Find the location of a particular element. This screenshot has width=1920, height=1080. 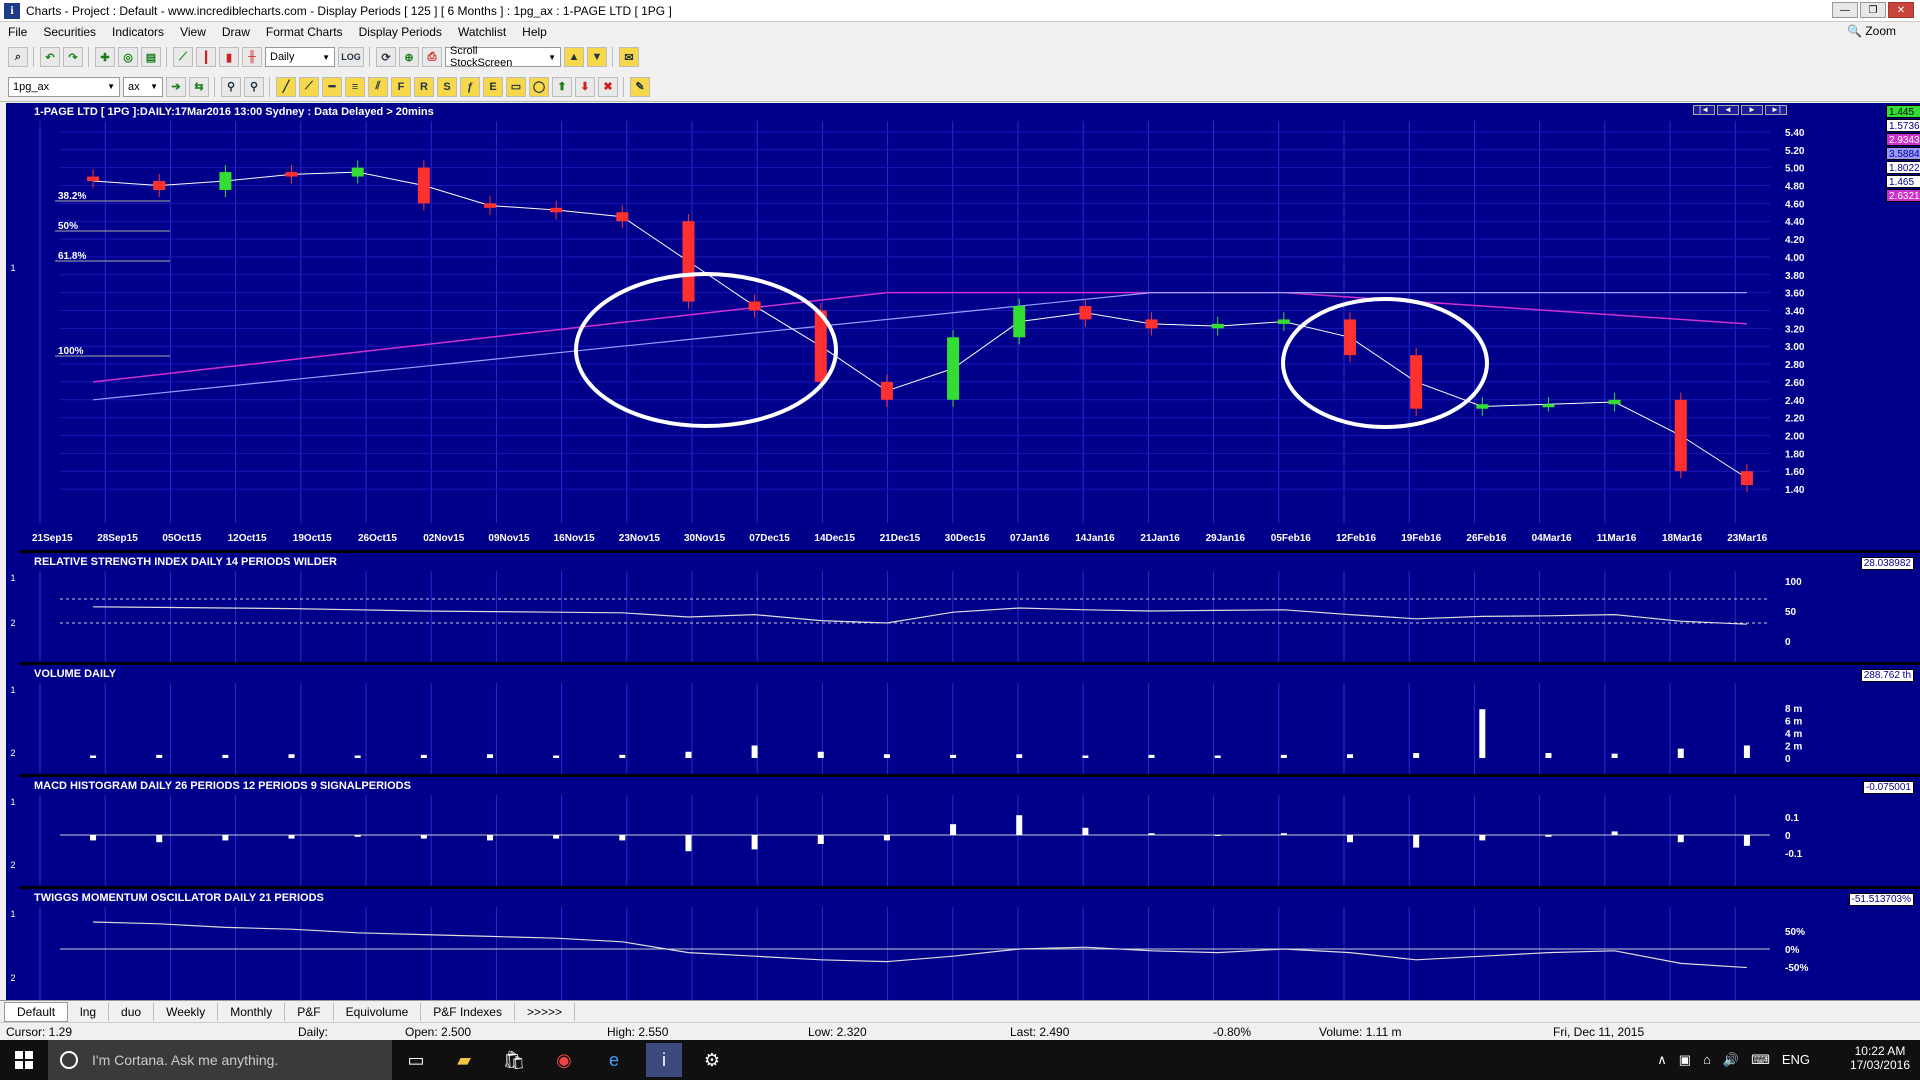

minimize-button: — is located at coordinates (1845, 10).